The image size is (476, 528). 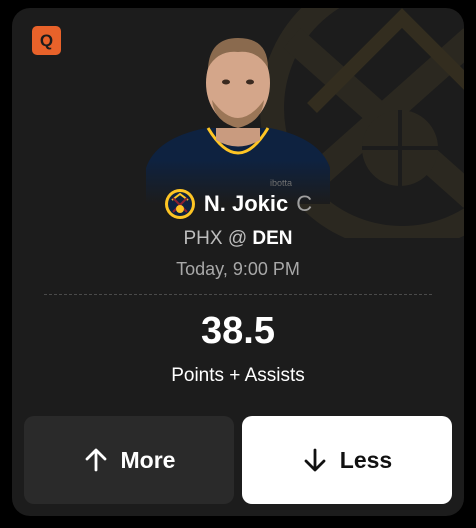 I want to click on arrow-down-icon, so click(x=315, y=460).